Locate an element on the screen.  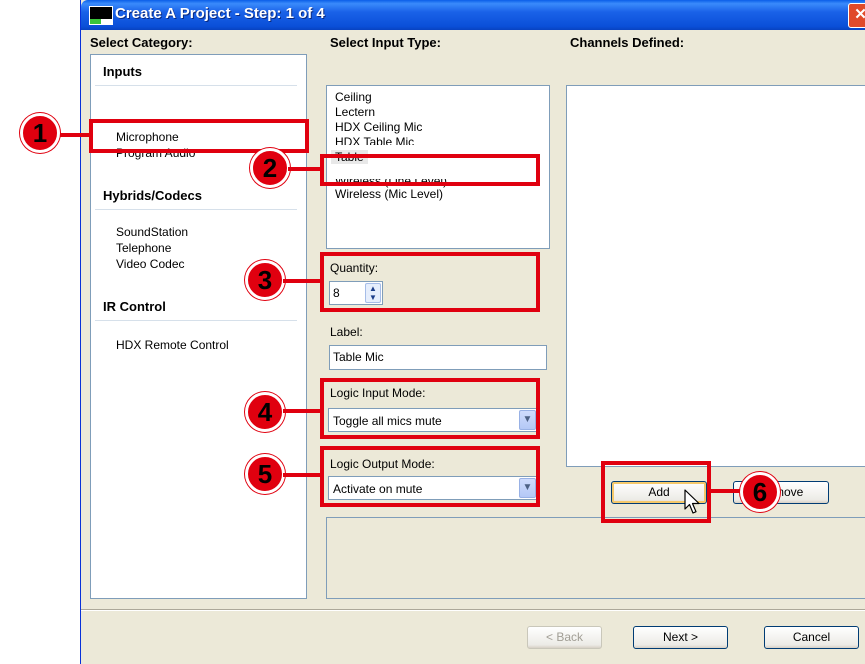
callout-badge-3: 3 is located at coordinates (265, 280).